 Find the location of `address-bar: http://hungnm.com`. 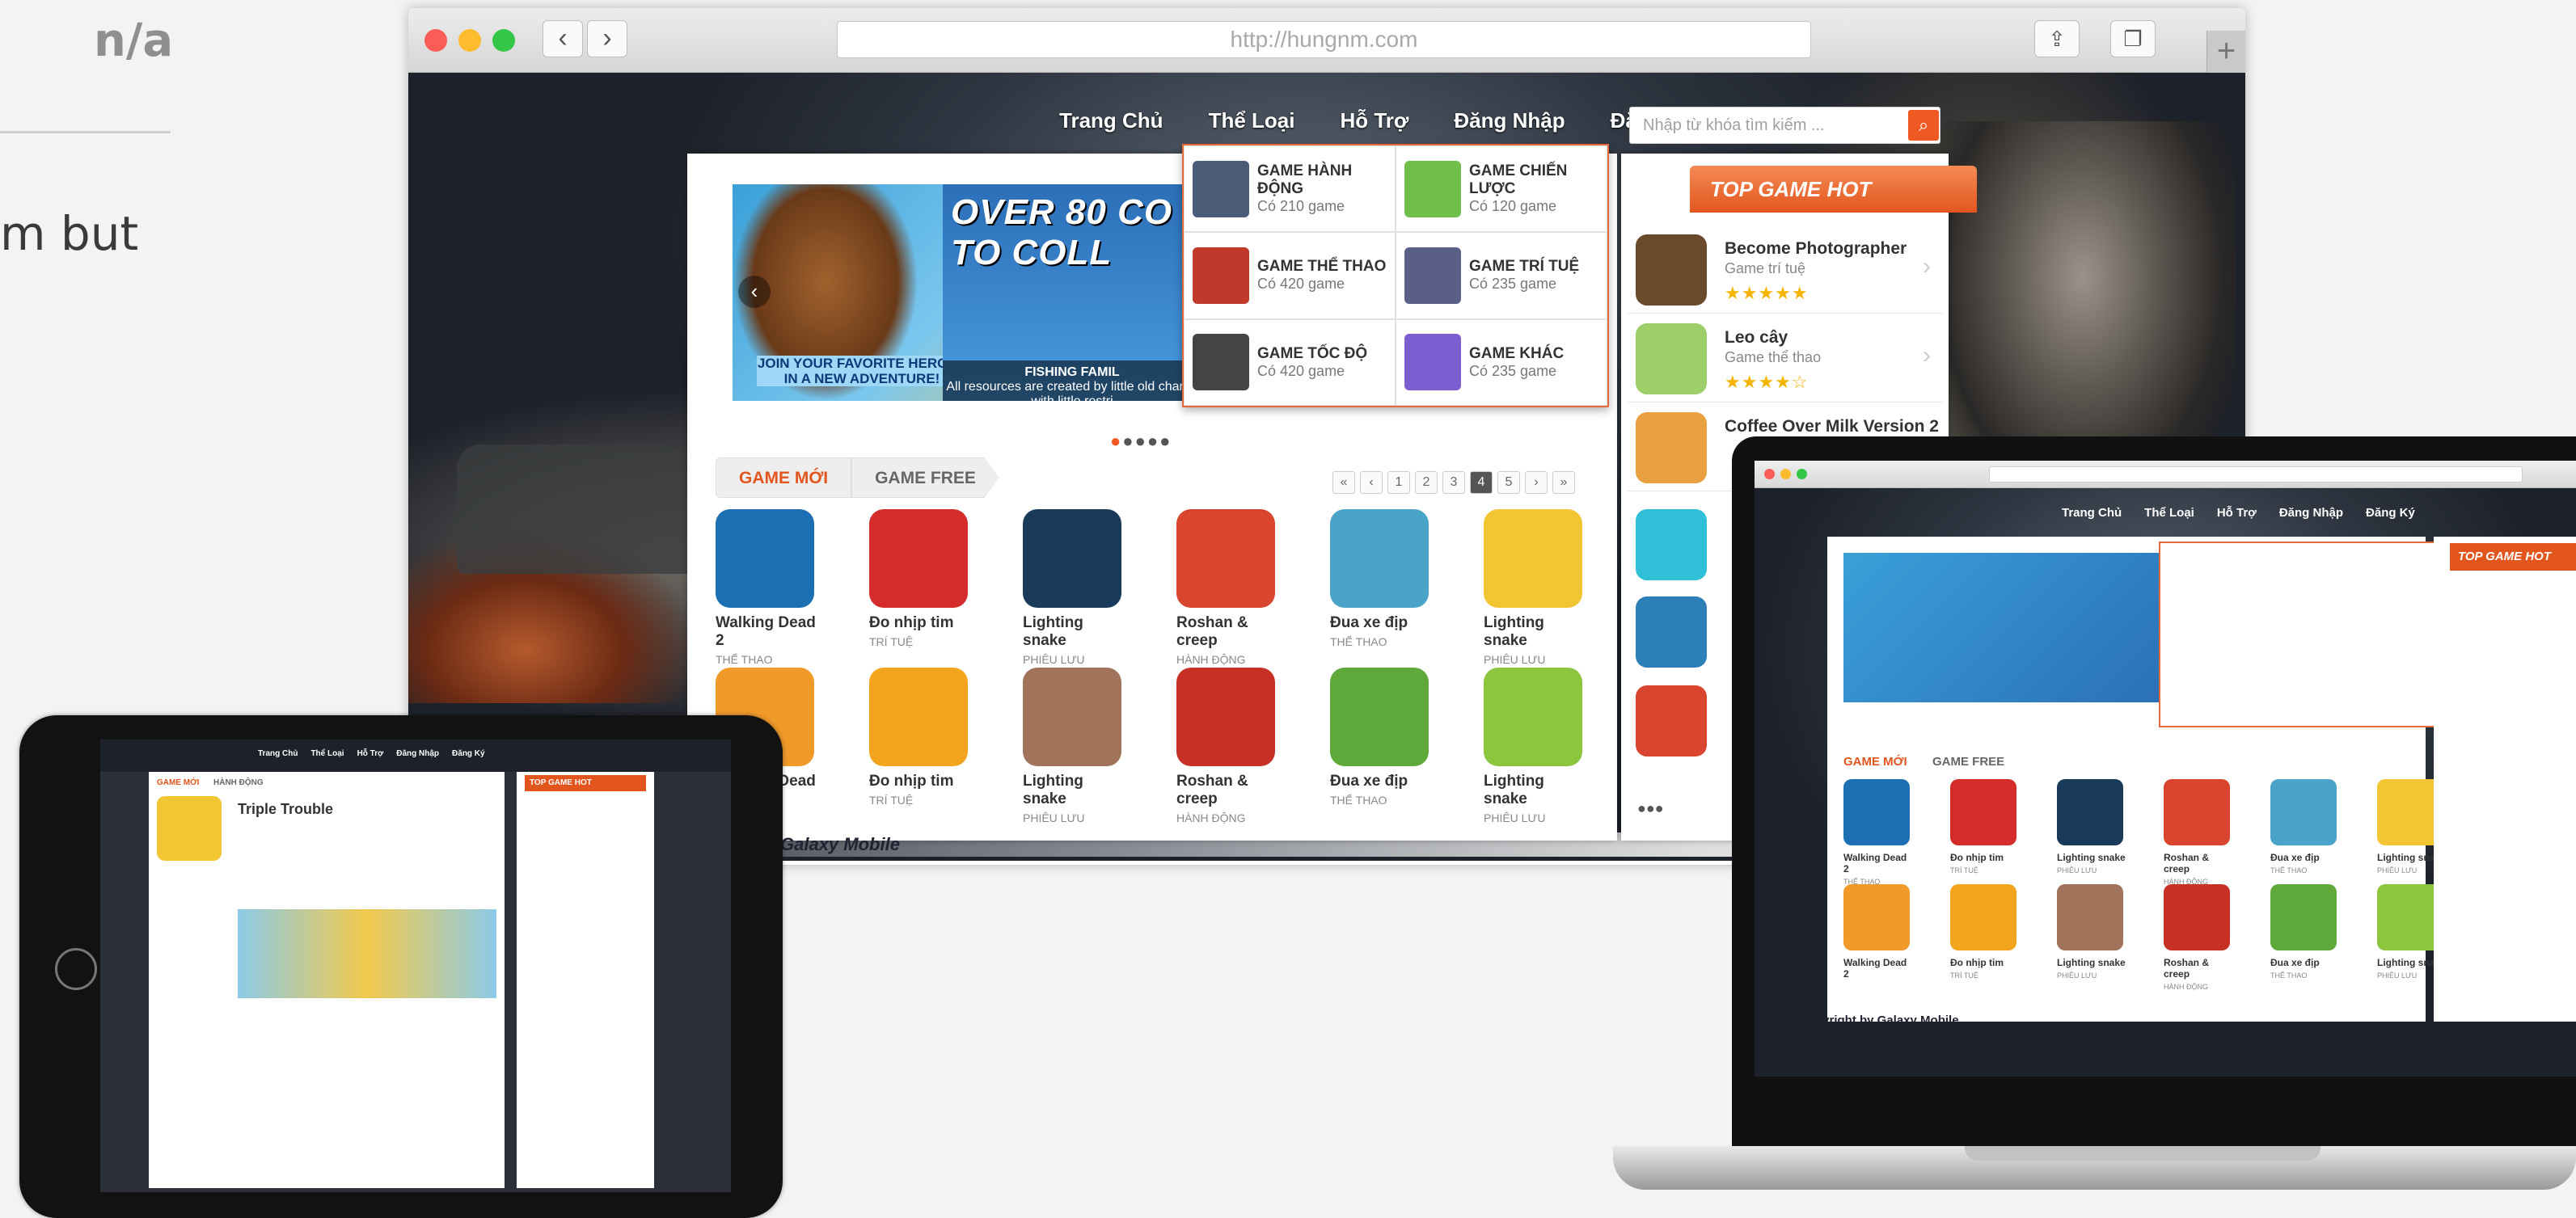

address-bar: http://hungnm.com is located at coordinates (1324, 39).